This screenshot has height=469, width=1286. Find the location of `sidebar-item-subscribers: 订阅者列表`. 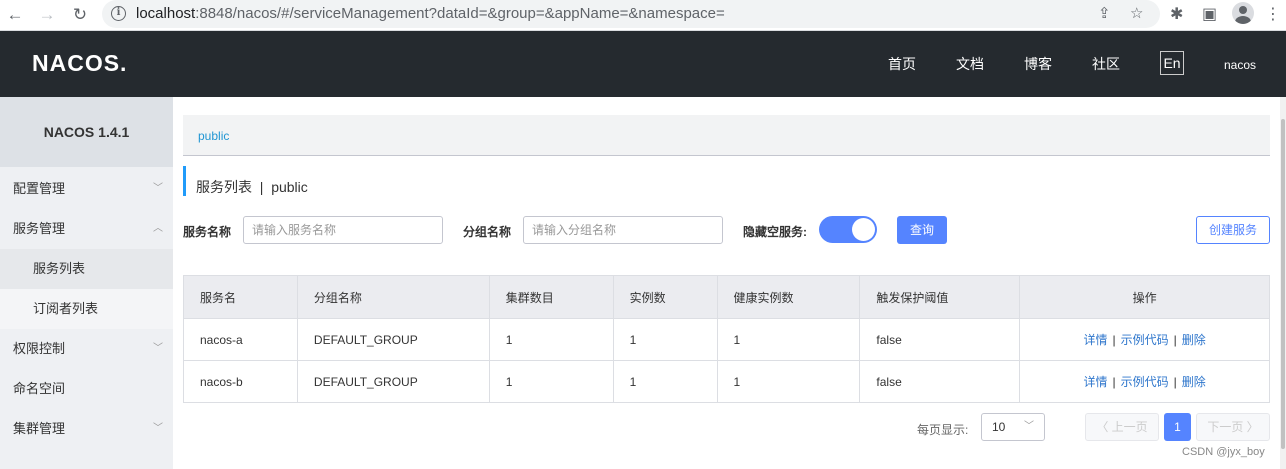

sidebar-item-subscribers: 订阅者列表 is located at coordinates (86, 309).